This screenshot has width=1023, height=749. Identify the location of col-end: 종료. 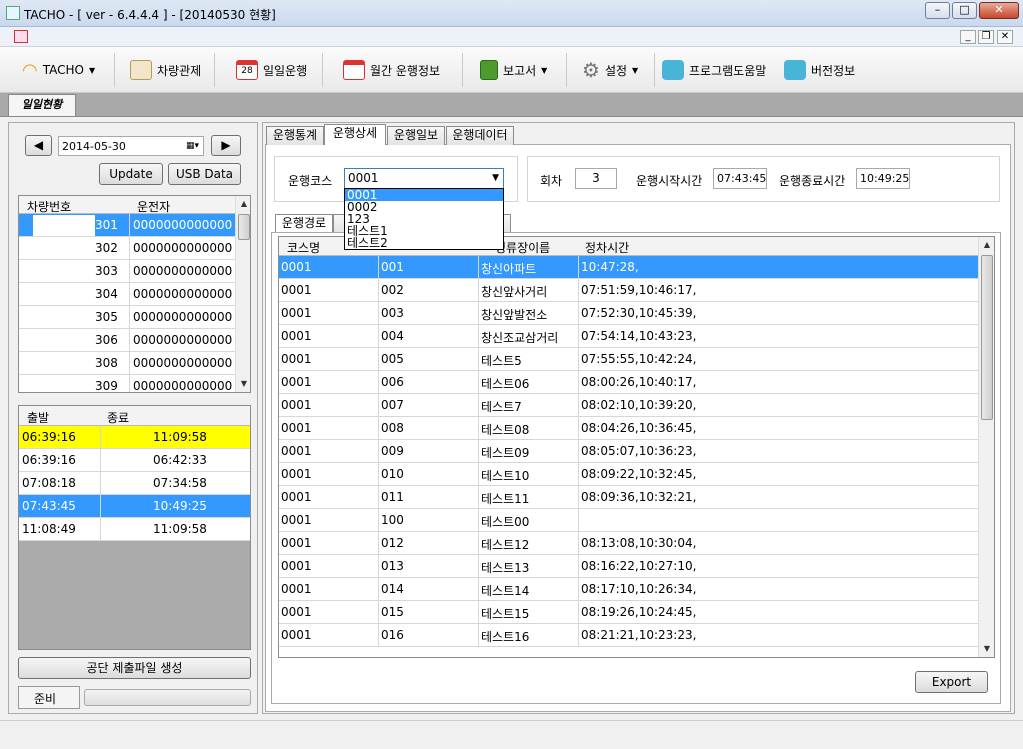
(118, 418).